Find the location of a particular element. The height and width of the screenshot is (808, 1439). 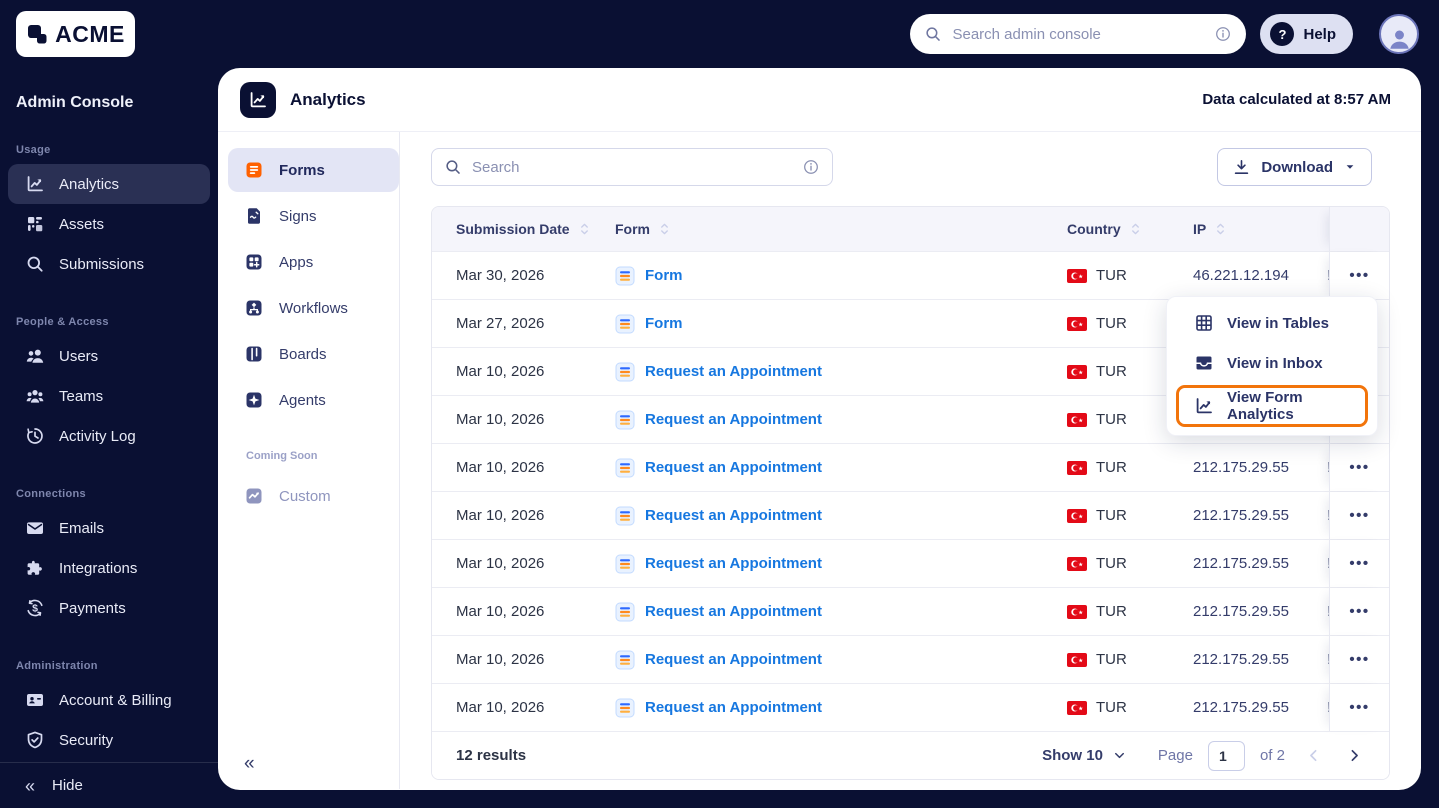

column-header-country: Country is located at coordinates (1130, 229).